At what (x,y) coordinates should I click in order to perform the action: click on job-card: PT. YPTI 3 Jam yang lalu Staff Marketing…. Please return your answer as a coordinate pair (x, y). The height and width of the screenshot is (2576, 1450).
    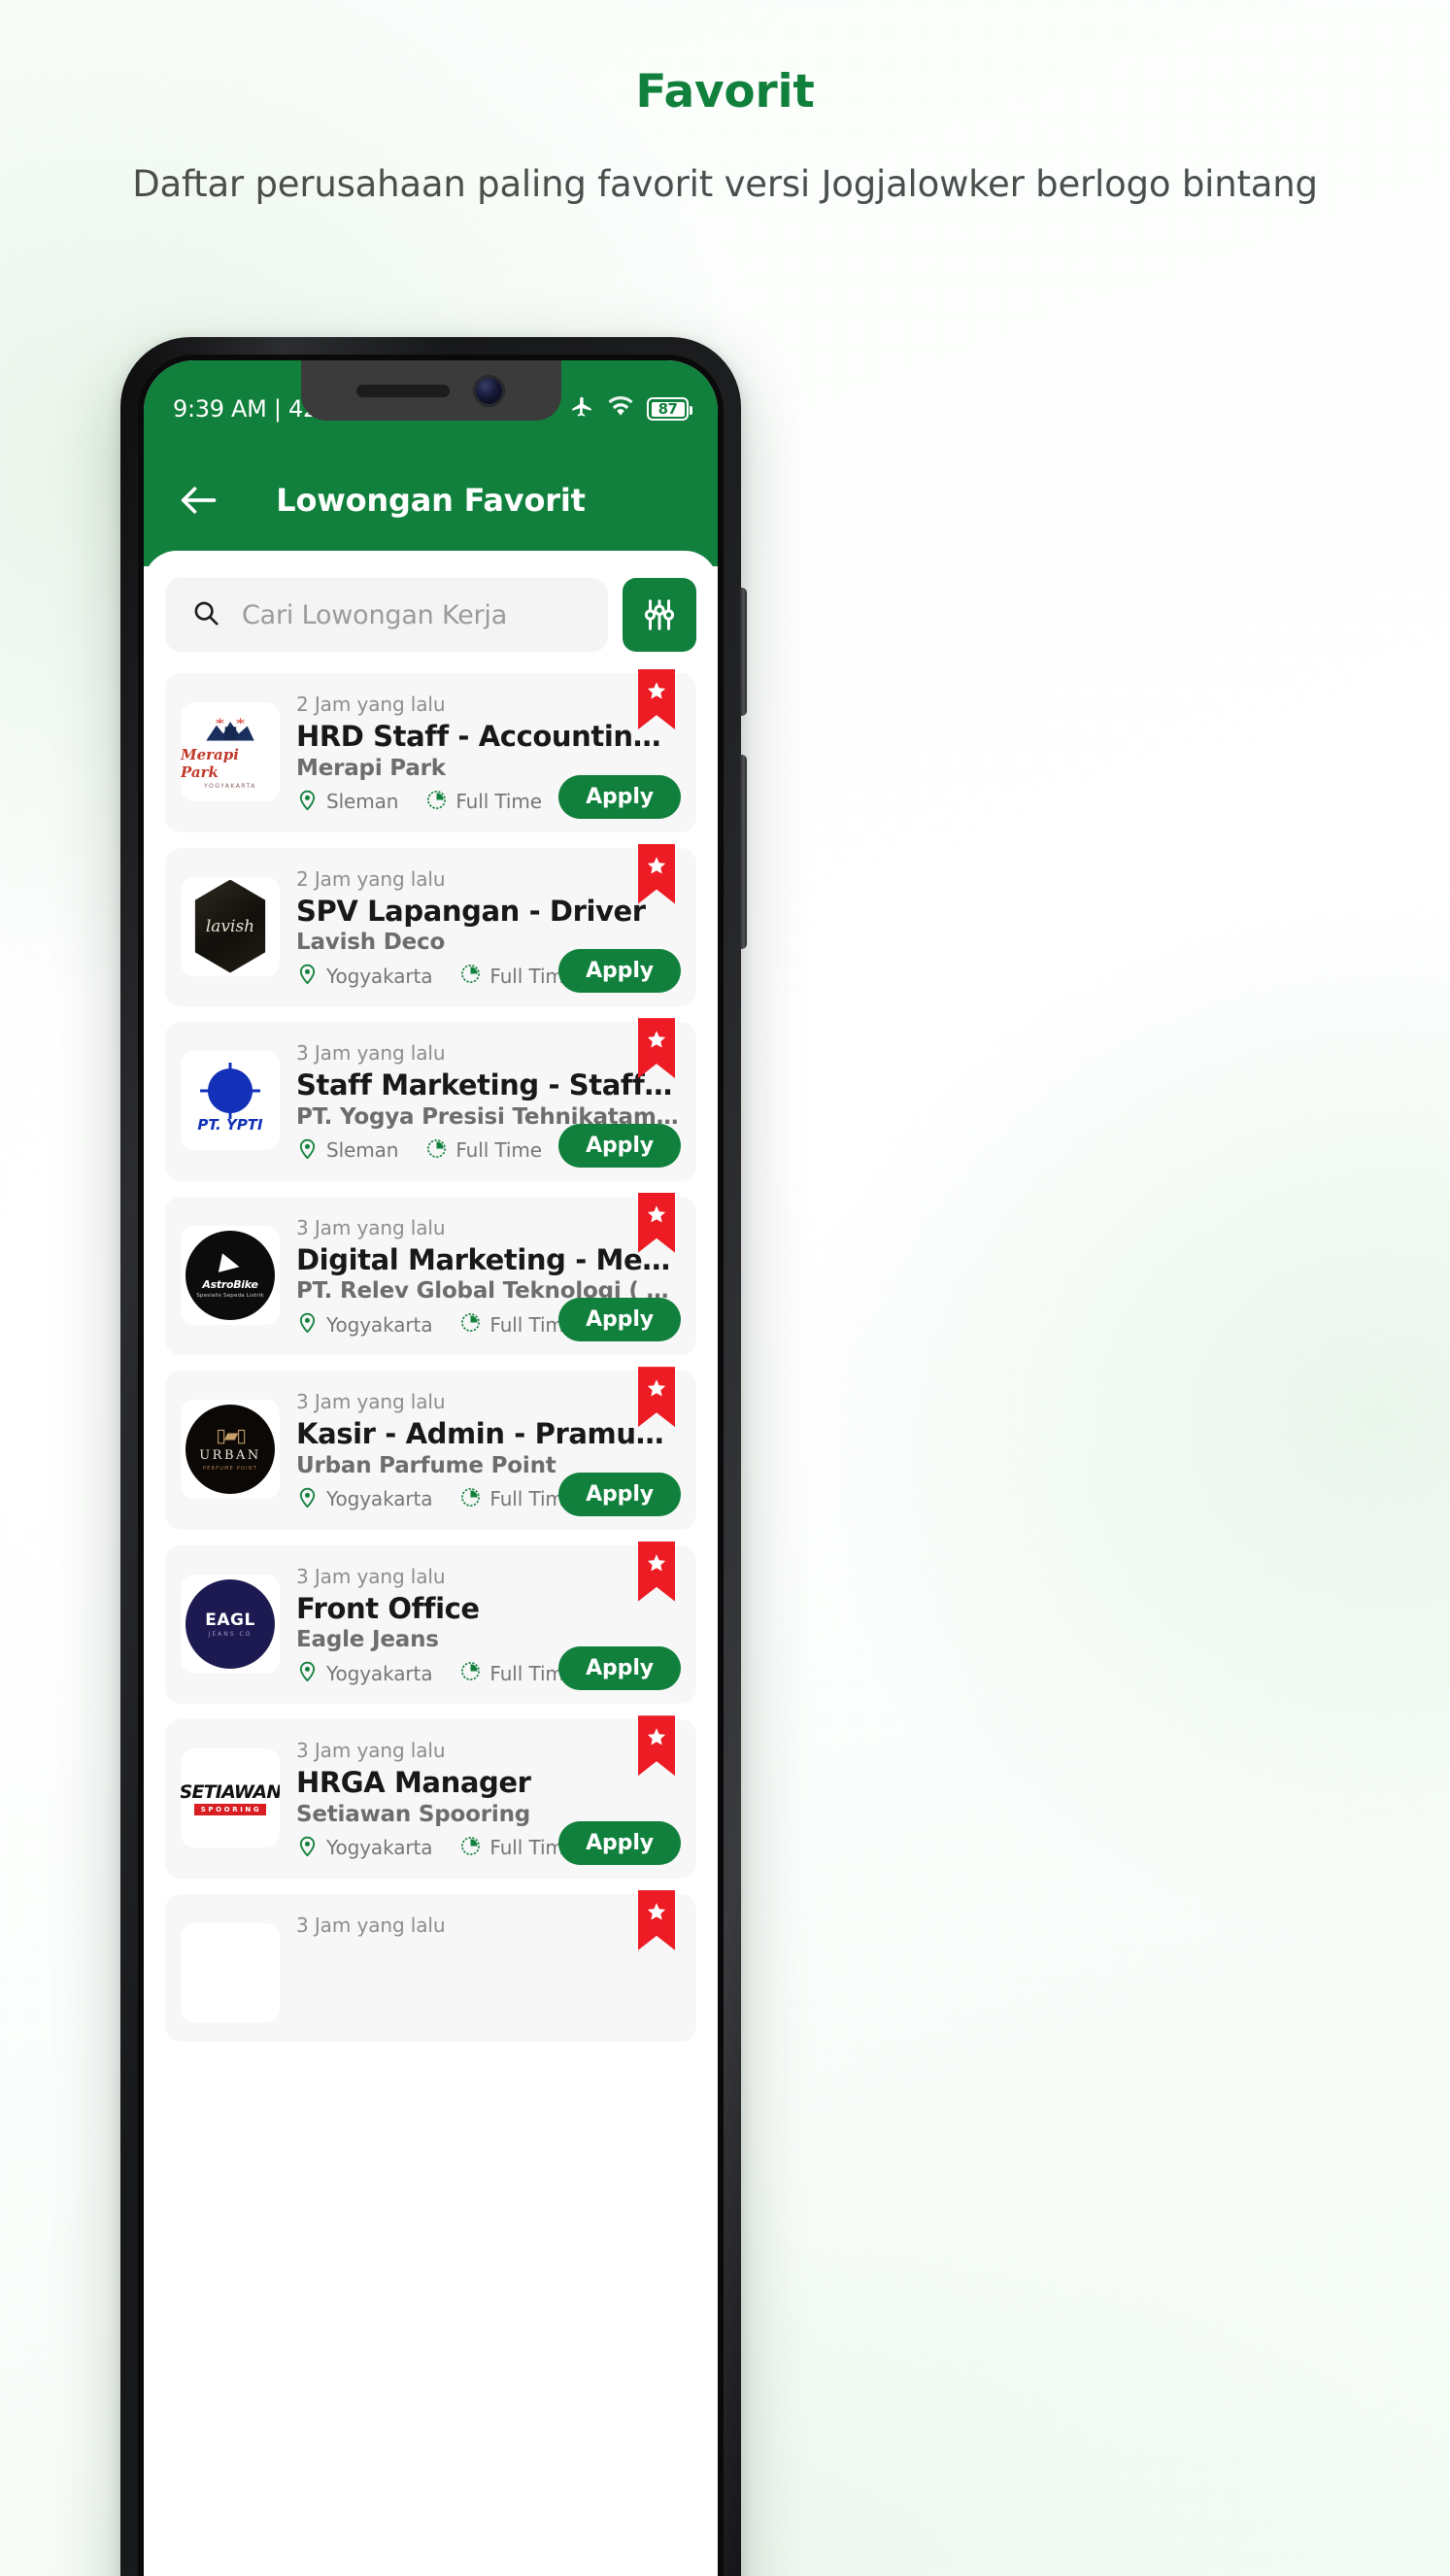
    Looking at the image, I should click on (430, 1099).